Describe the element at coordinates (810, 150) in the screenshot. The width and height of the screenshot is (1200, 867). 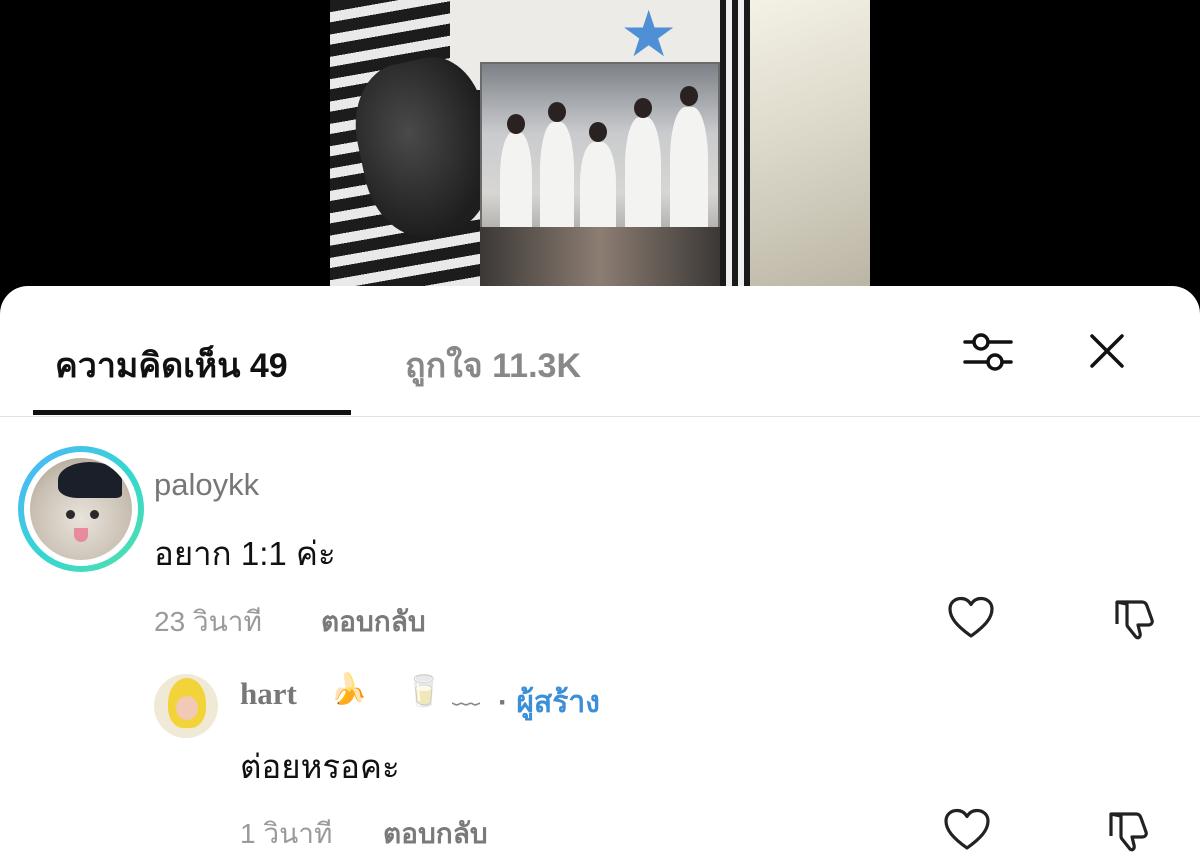
I see `video-paper` at that location.